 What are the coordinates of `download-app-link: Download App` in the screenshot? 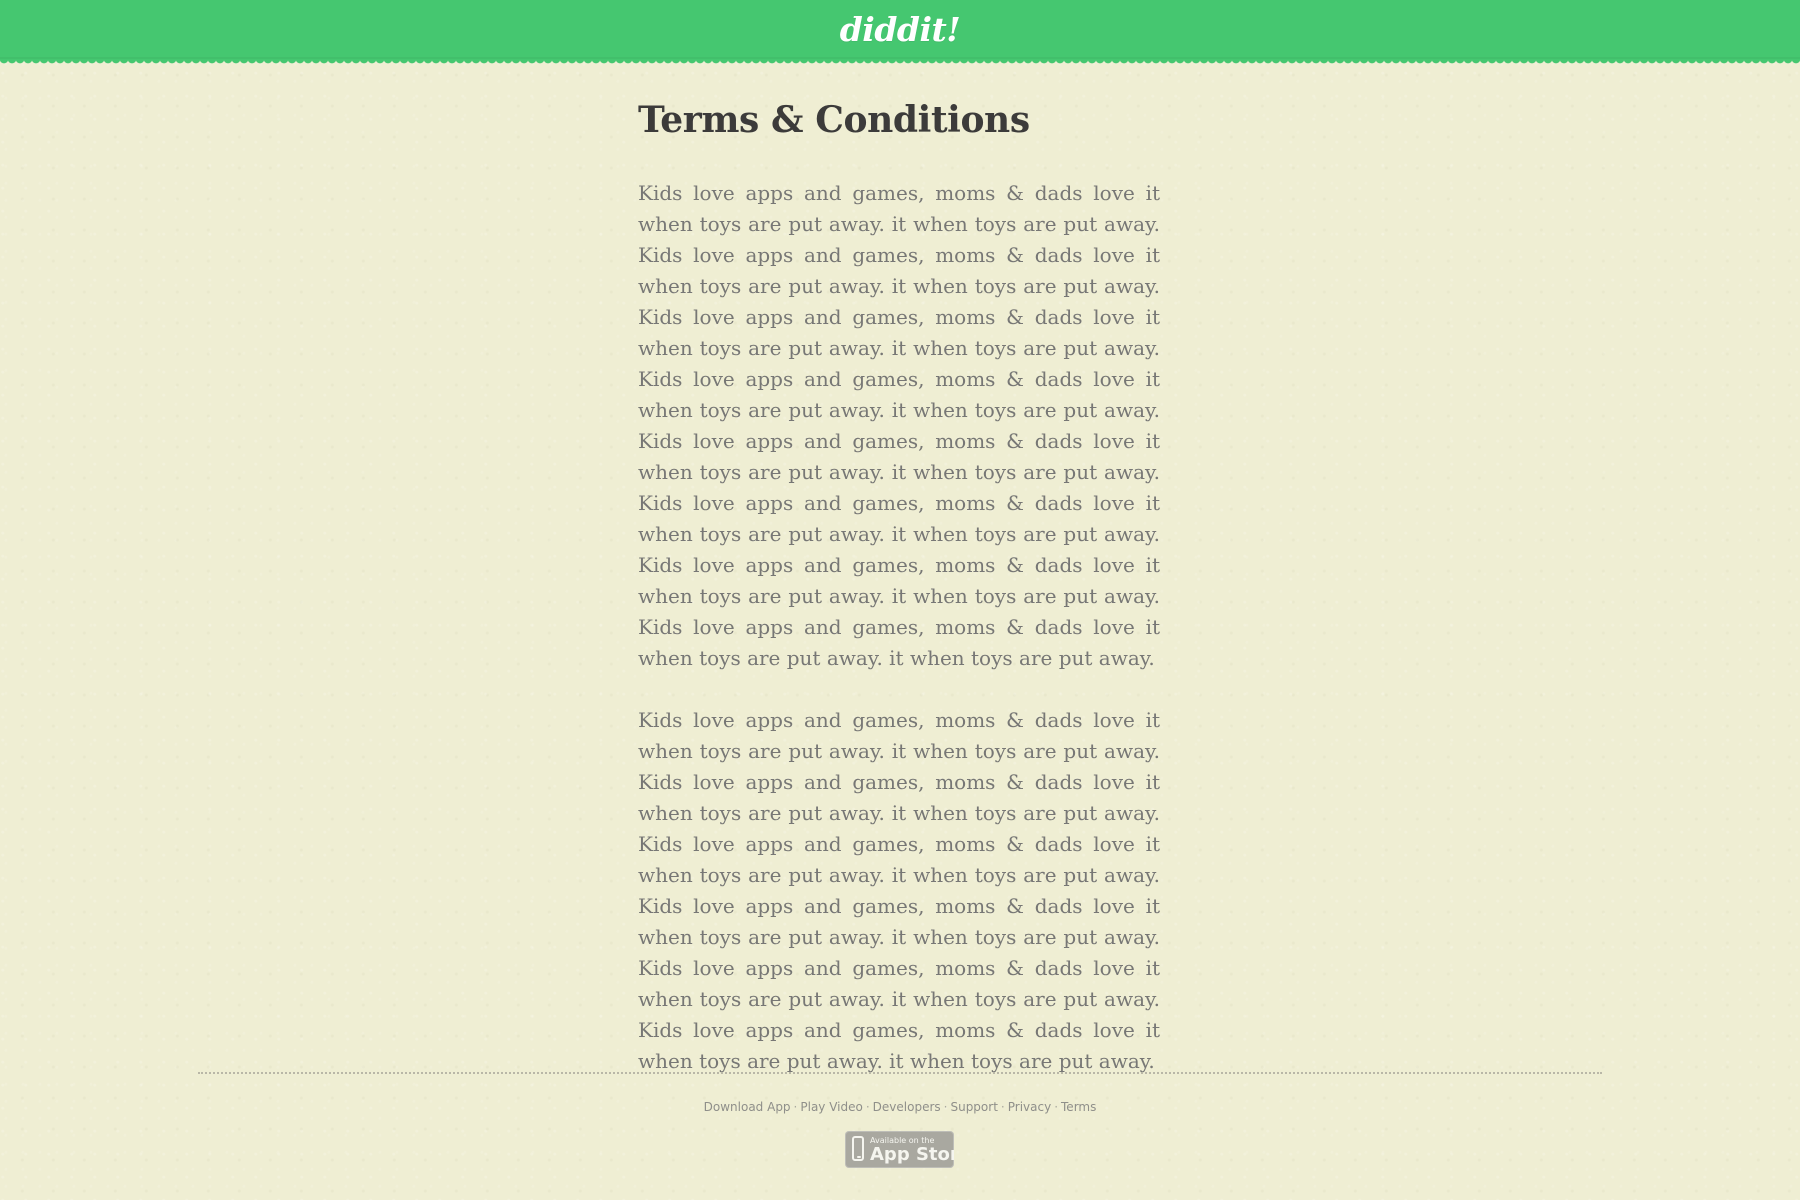 It's located at (747, 1107).